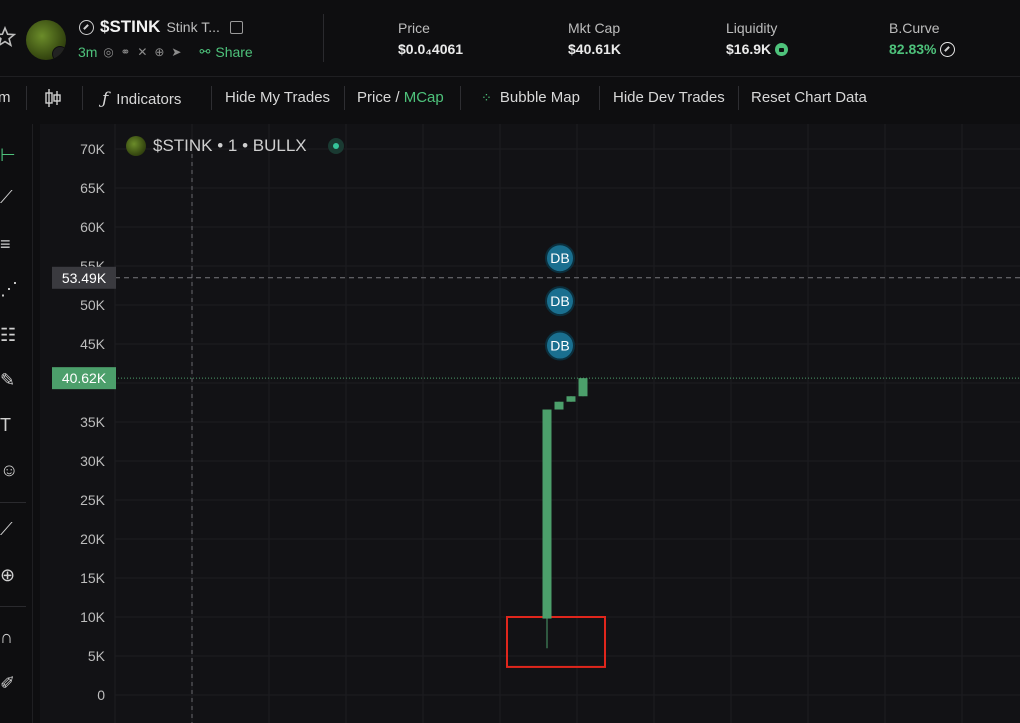 The height and width of the screenshot is (723, 1020). Describe the element at coordinates (149, 99) in the screenshot. I see `indicators-label: Indicators` at that location.